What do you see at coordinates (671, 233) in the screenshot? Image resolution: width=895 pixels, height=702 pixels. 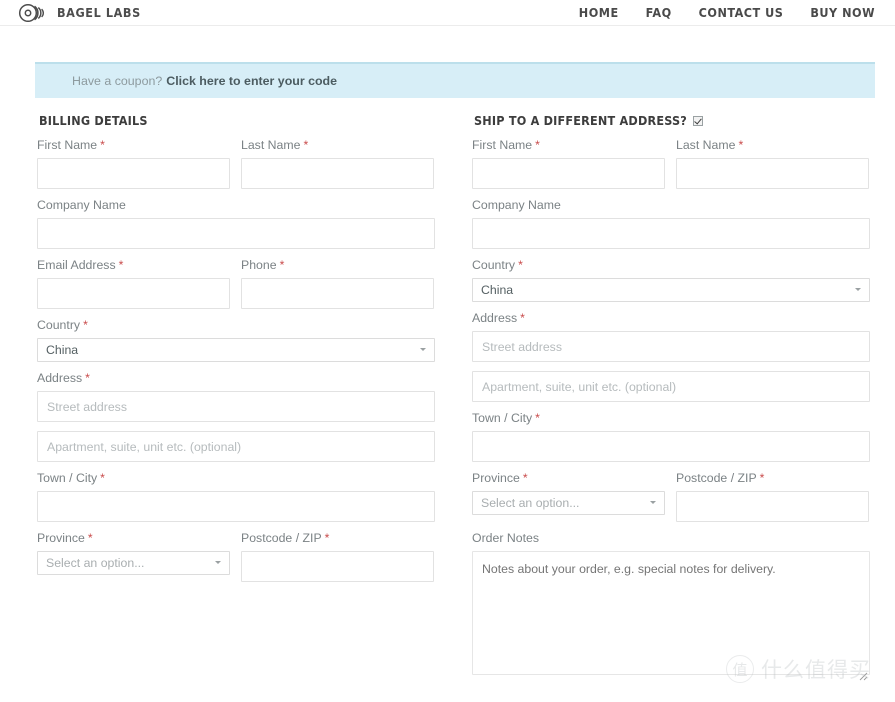 I see `shipping-company-name-input` at bounding box center [671, 233].